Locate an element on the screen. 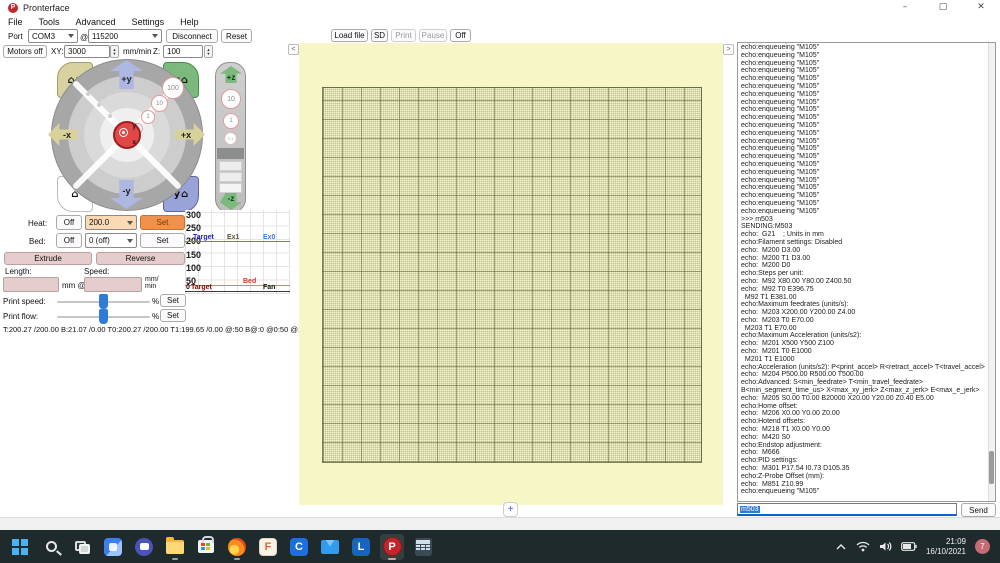  volume-icon is located at coordinates (885, 546).